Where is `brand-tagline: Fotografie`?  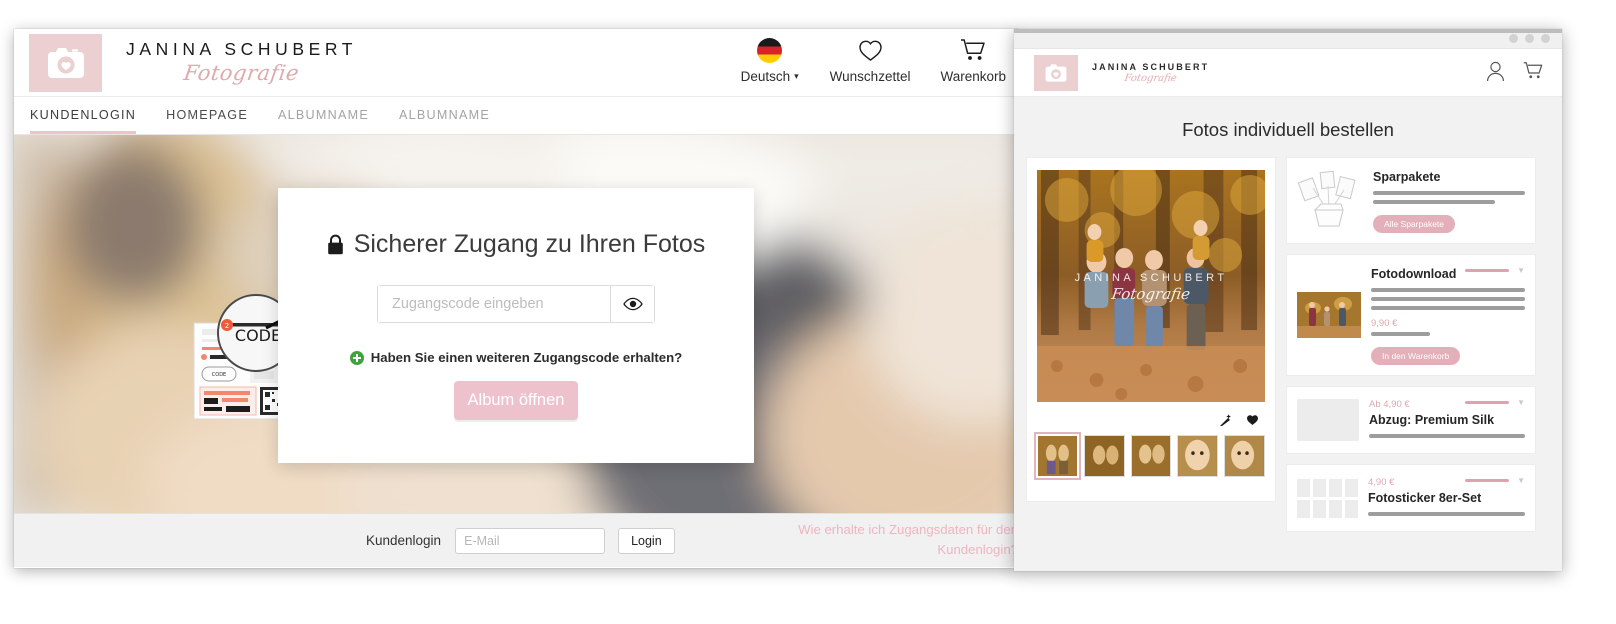
brand-tagline: Fotografie is located at coordinates (241, 72).